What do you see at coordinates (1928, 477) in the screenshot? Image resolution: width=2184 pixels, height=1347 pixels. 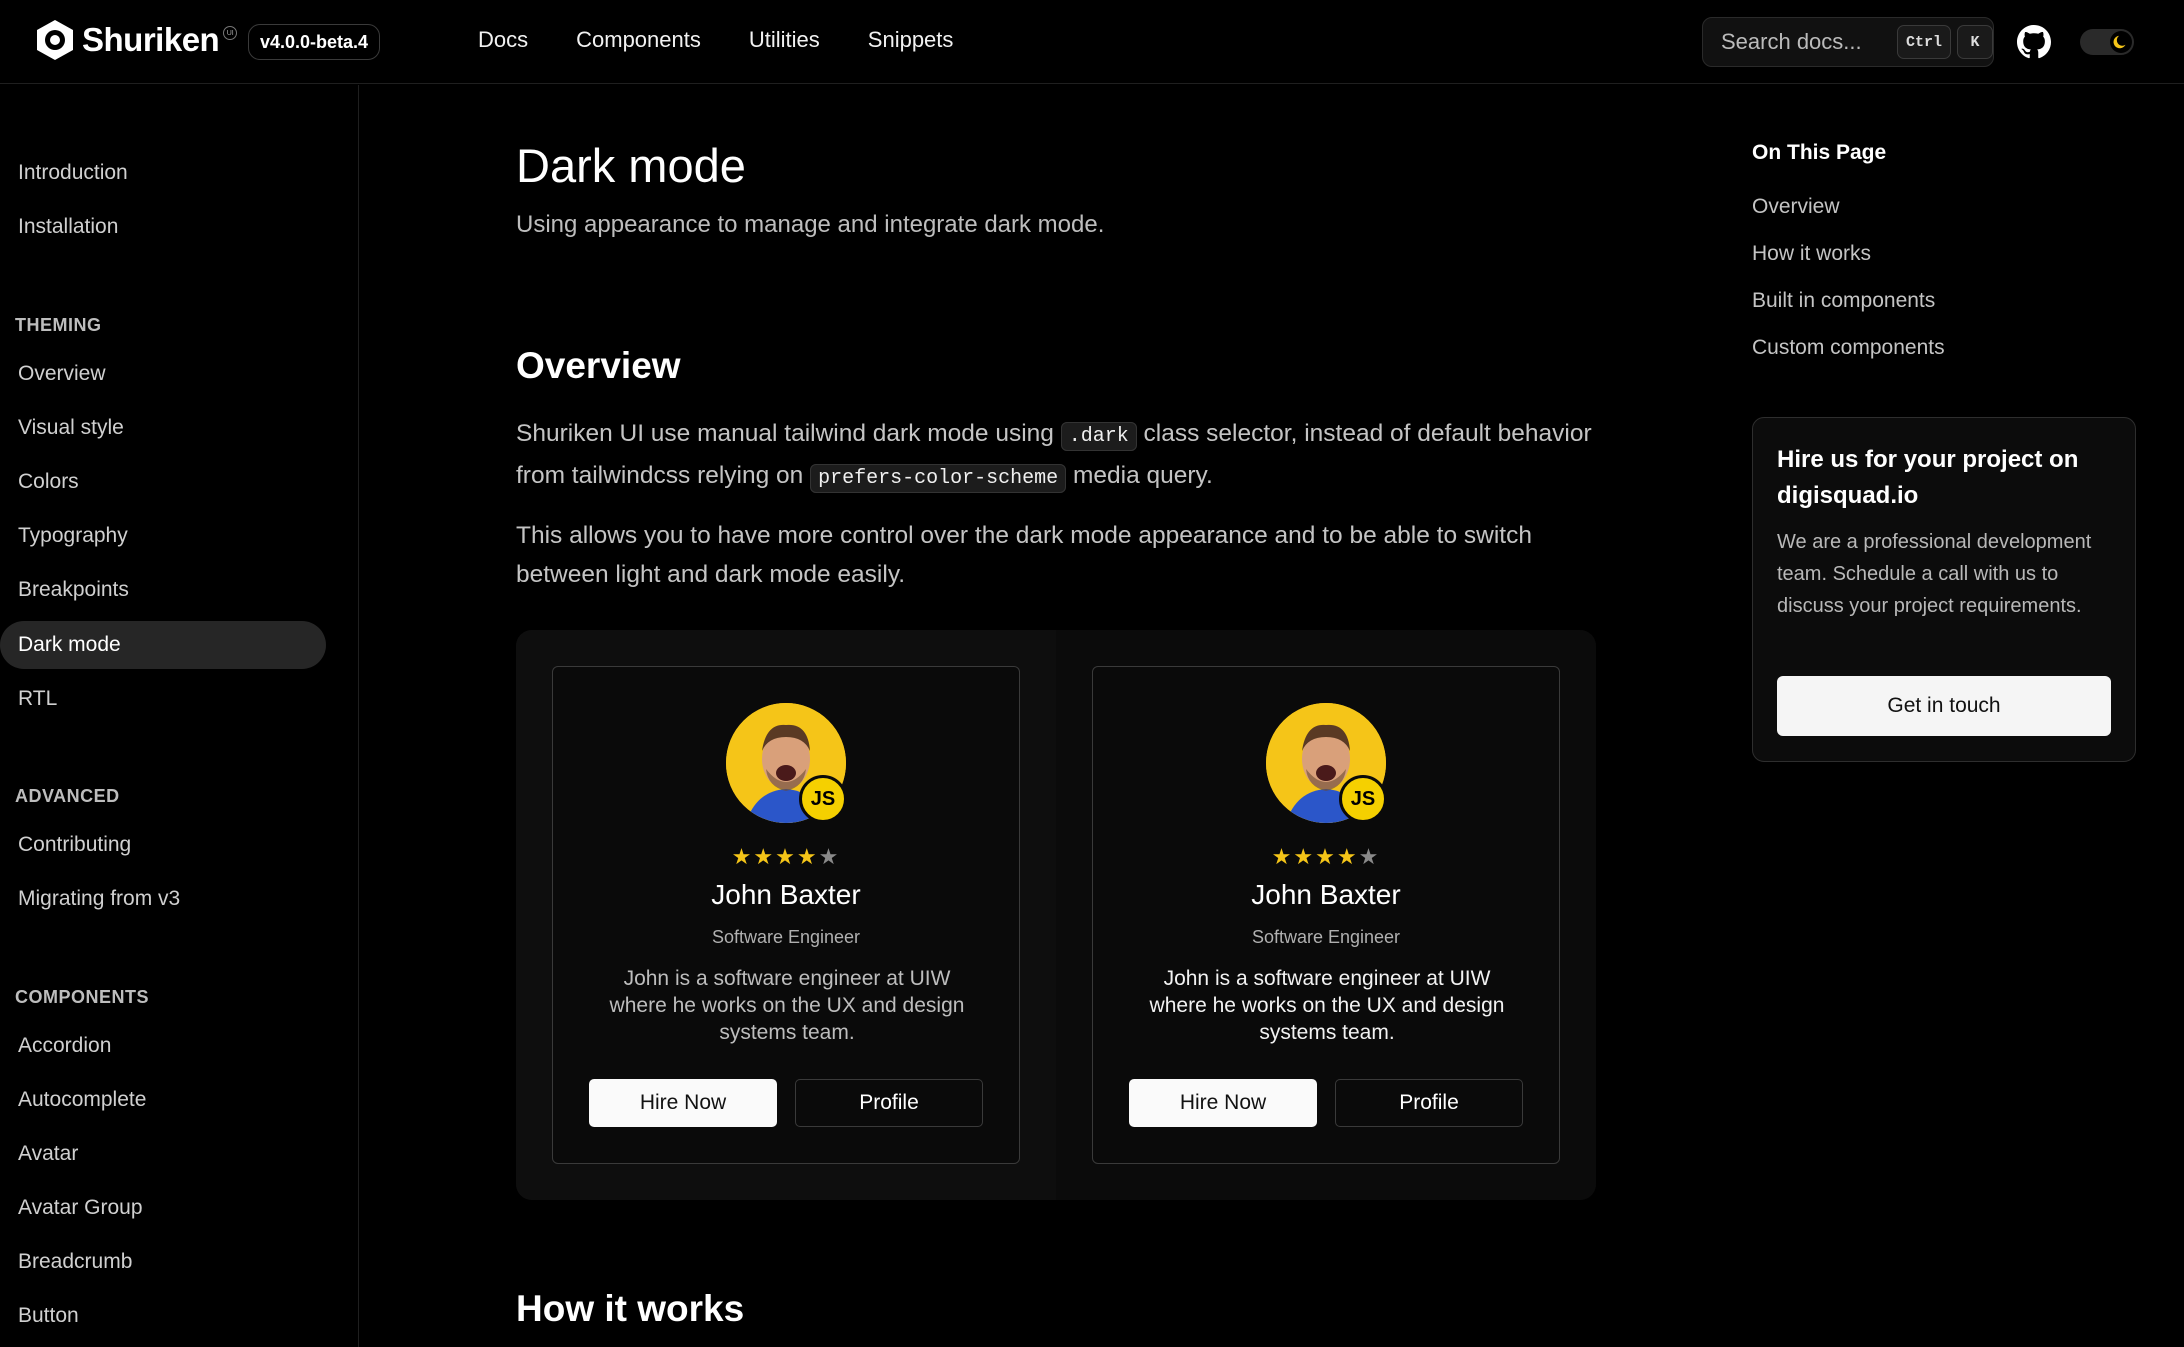 I see `promo-title: Hire us for your project on digisquad.io` at bounding box center [1928, 477].